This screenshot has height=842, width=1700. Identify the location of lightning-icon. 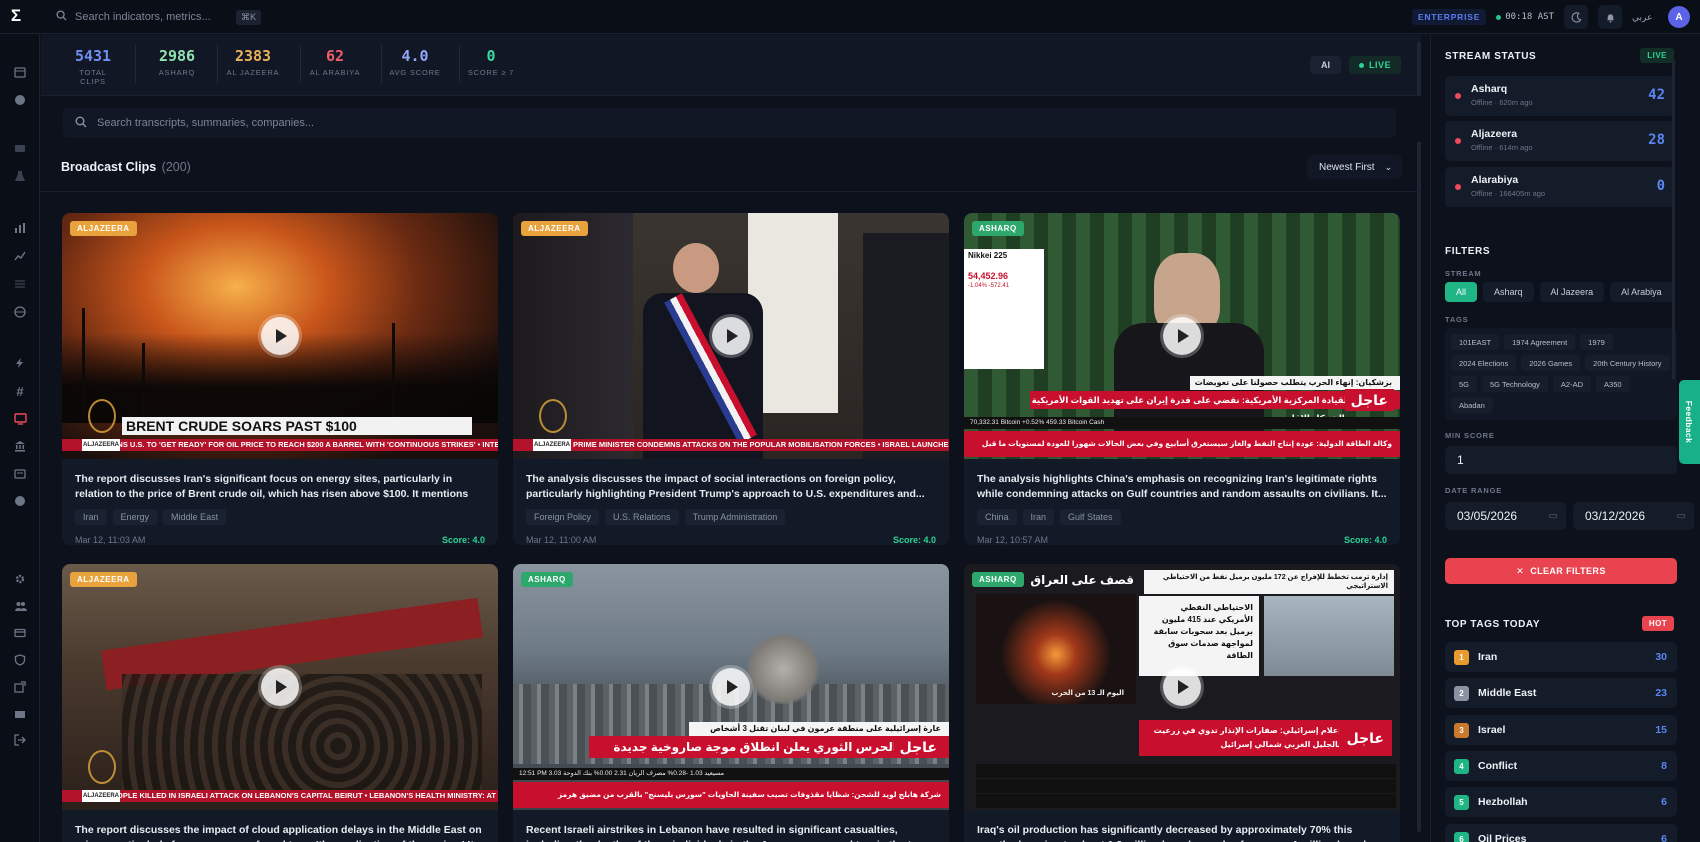
(20, 363).